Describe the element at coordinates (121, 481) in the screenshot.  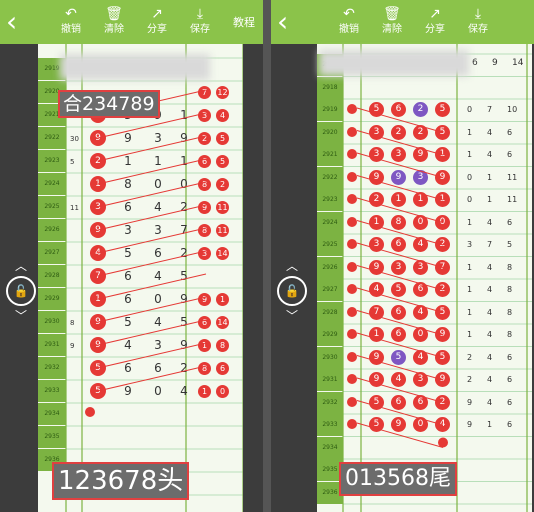
I see `left-bottom-label: 123678头` at that location.